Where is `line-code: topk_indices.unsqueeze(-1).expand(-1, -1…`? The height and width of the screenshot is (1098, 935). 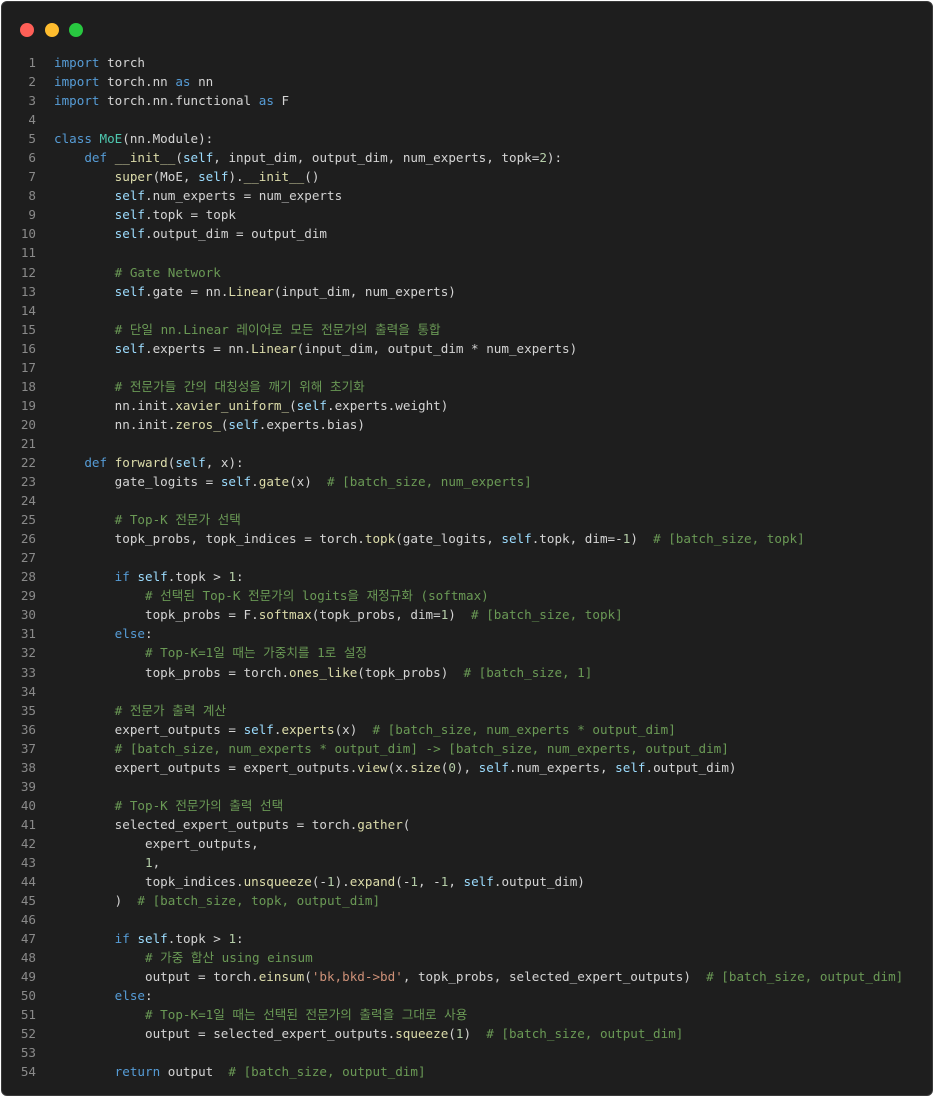 line-code: topk_indices.unsqueeze(-1).expand(-1, -1… is located at coordinates (319, 882).